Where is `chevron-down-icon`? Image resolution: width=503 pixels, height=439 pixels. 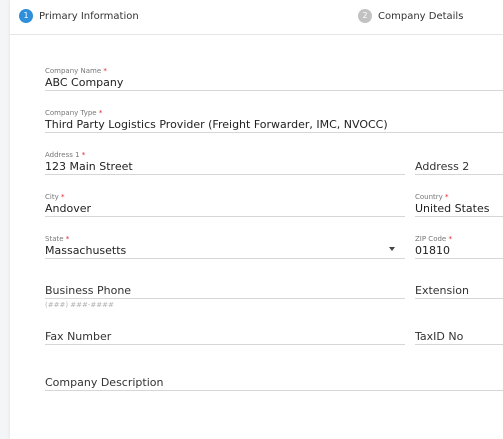
chevron-down-icon is located at coordinates (392, 249).